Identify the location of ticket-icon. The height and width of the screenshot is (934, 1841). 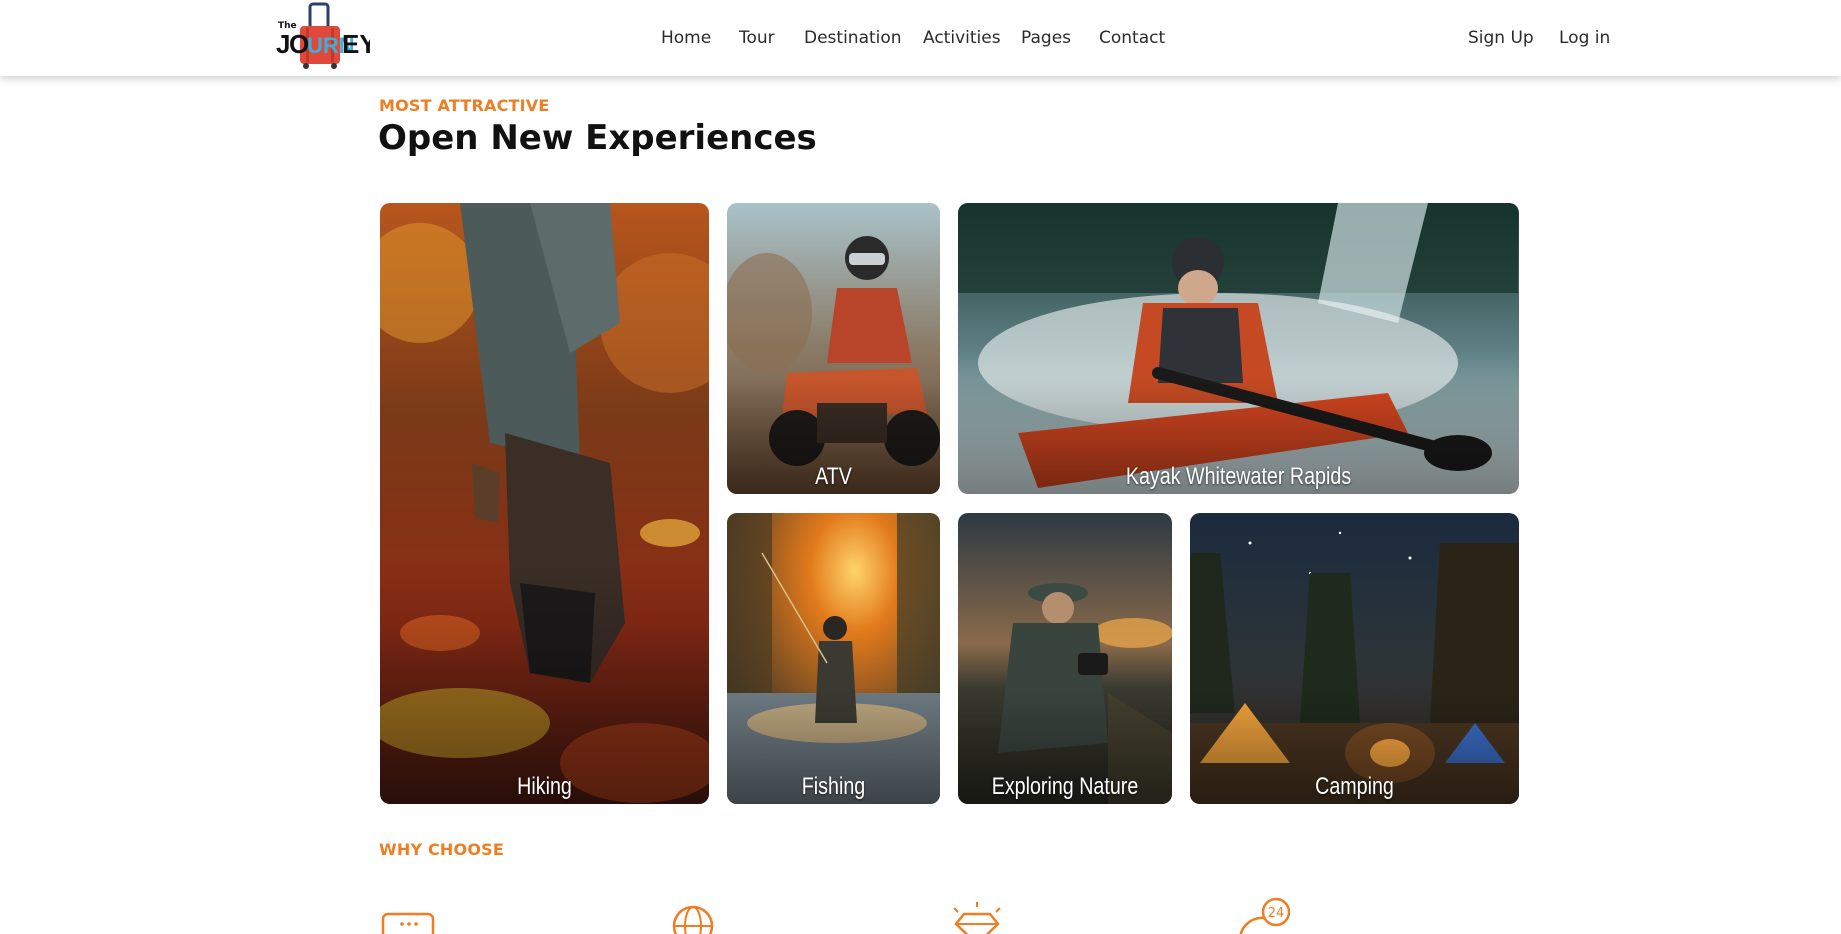
(408, 923).